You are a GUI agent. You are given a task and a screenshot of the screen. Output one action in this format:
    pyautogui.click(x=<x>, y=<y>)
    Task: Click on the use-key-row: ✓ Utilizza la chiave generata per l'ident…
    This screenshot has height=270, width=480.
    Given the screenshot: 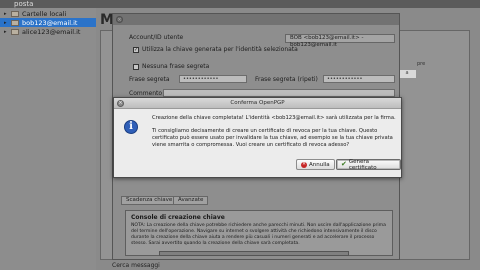 What is the action you would take?
    pyautogui.click(x=215, y=49)
    